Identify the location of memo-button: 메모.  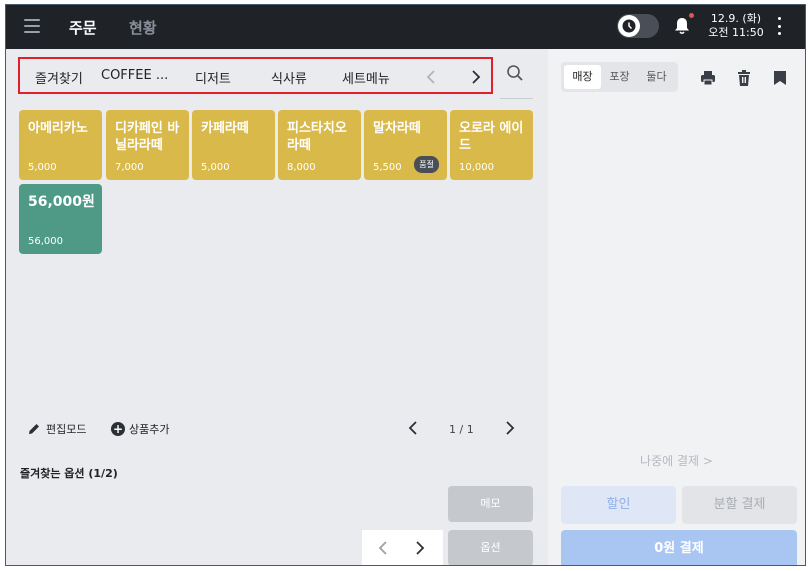
(490, 504).